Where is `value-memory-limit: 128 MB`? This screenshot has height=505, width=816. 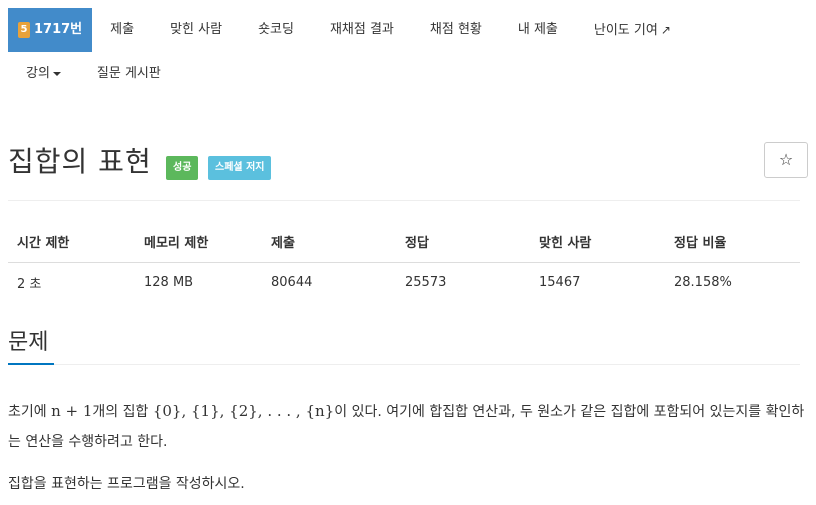 value-memory-limit: 128 MB is located at coordinates (169, 282).